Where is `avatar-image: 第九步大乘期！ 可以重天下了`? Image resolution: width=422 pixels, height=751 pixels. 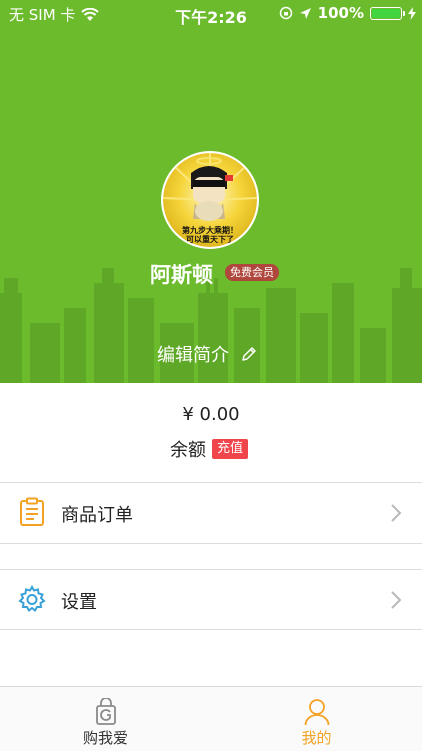 avatar-image: 第九步大乘期！ 可以重天下了 is located at coordinates (210, 200).